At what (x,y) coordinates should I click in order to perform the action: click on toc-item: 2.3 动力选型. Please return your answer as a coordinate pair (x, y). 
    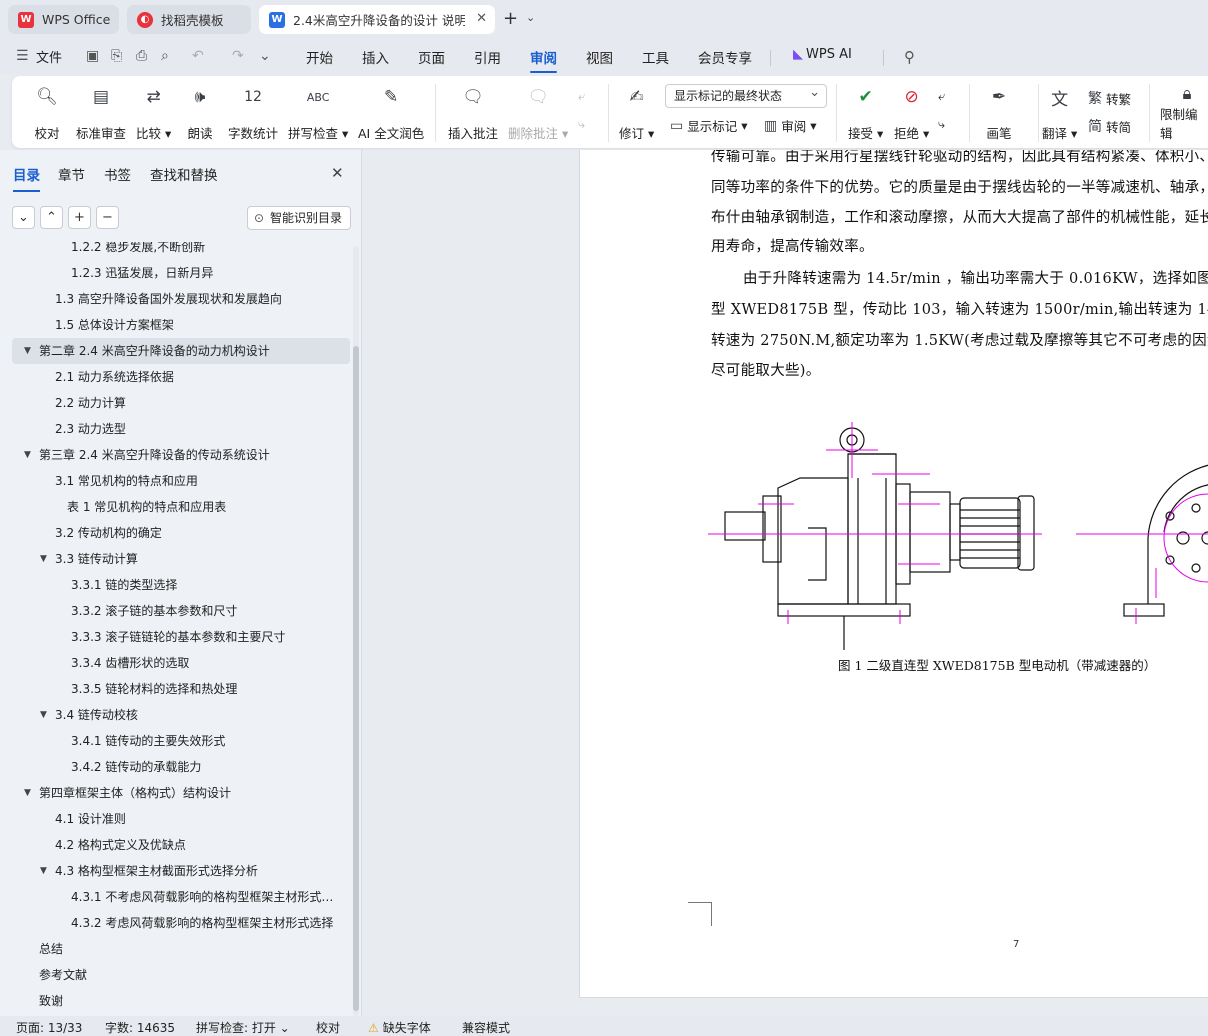
    Looking at the image, I should click on (181, 429).